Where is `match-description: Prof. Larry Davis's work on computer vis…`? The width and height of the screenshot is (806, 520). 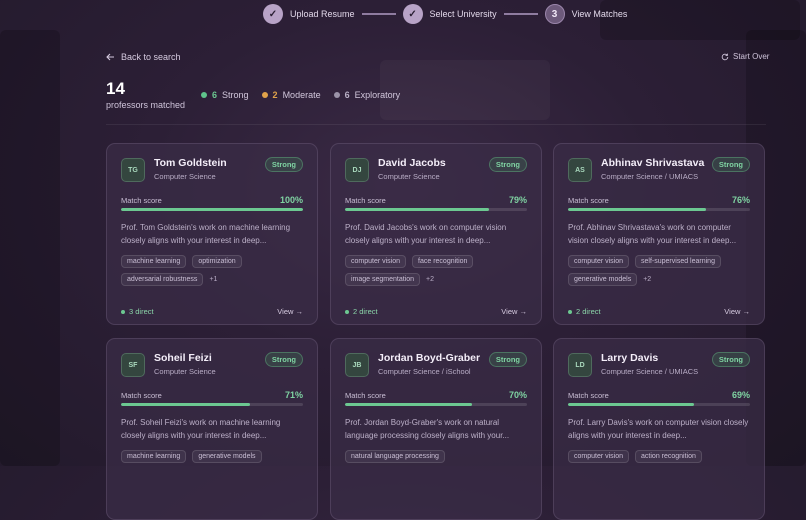
match-description: Prof. Larry Davis's work on computer vis… is located at coordinates (658, 429).